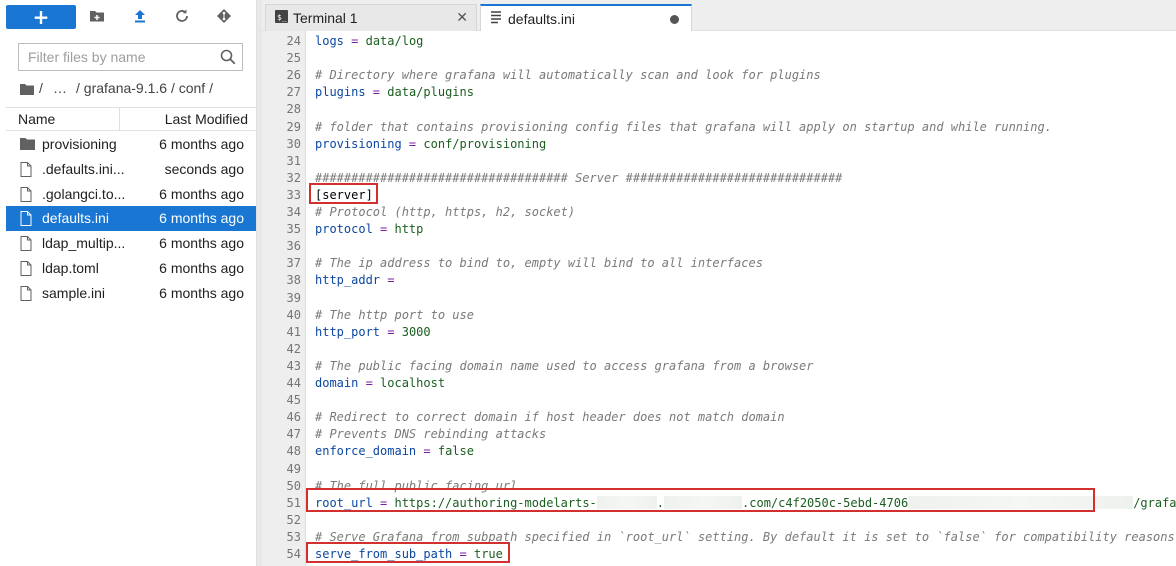 This screenshot has height=566, width=1176. Describe the element at coordinates (119, 119) in the screenshot. I see `column-divider` at that location.